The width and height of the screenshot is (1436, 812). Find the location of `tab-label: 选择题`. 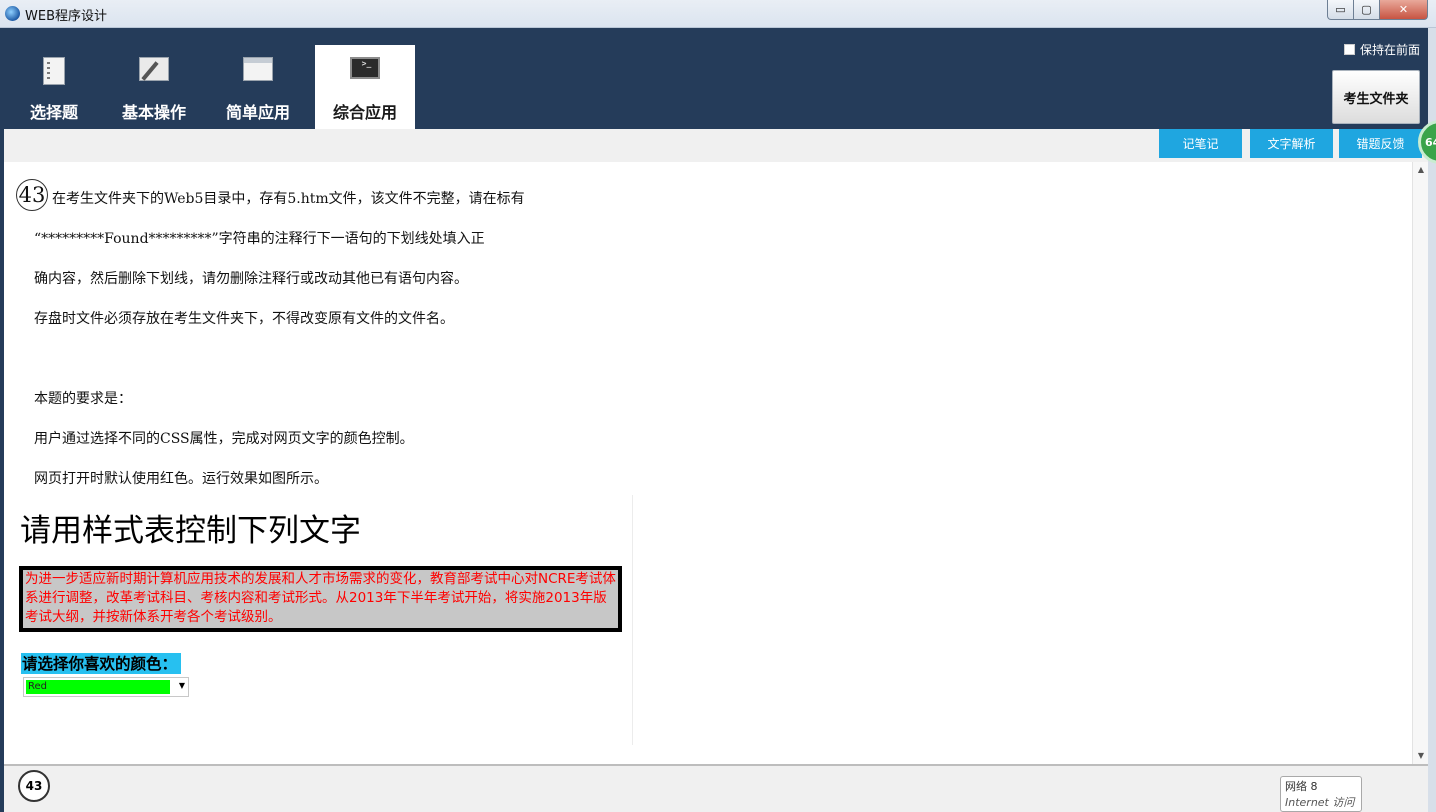

tab-label: 选择题 is located at coordinates (53, 112).